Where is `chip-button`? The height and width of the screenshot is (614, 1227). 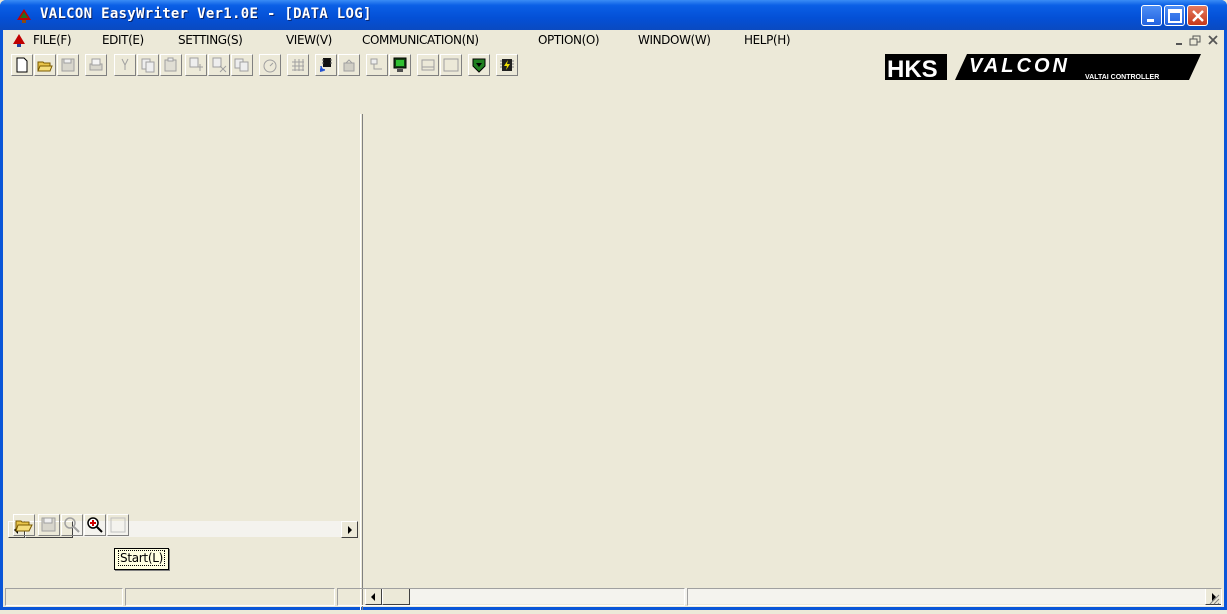 chip-button is located at coordinates (507, 65).